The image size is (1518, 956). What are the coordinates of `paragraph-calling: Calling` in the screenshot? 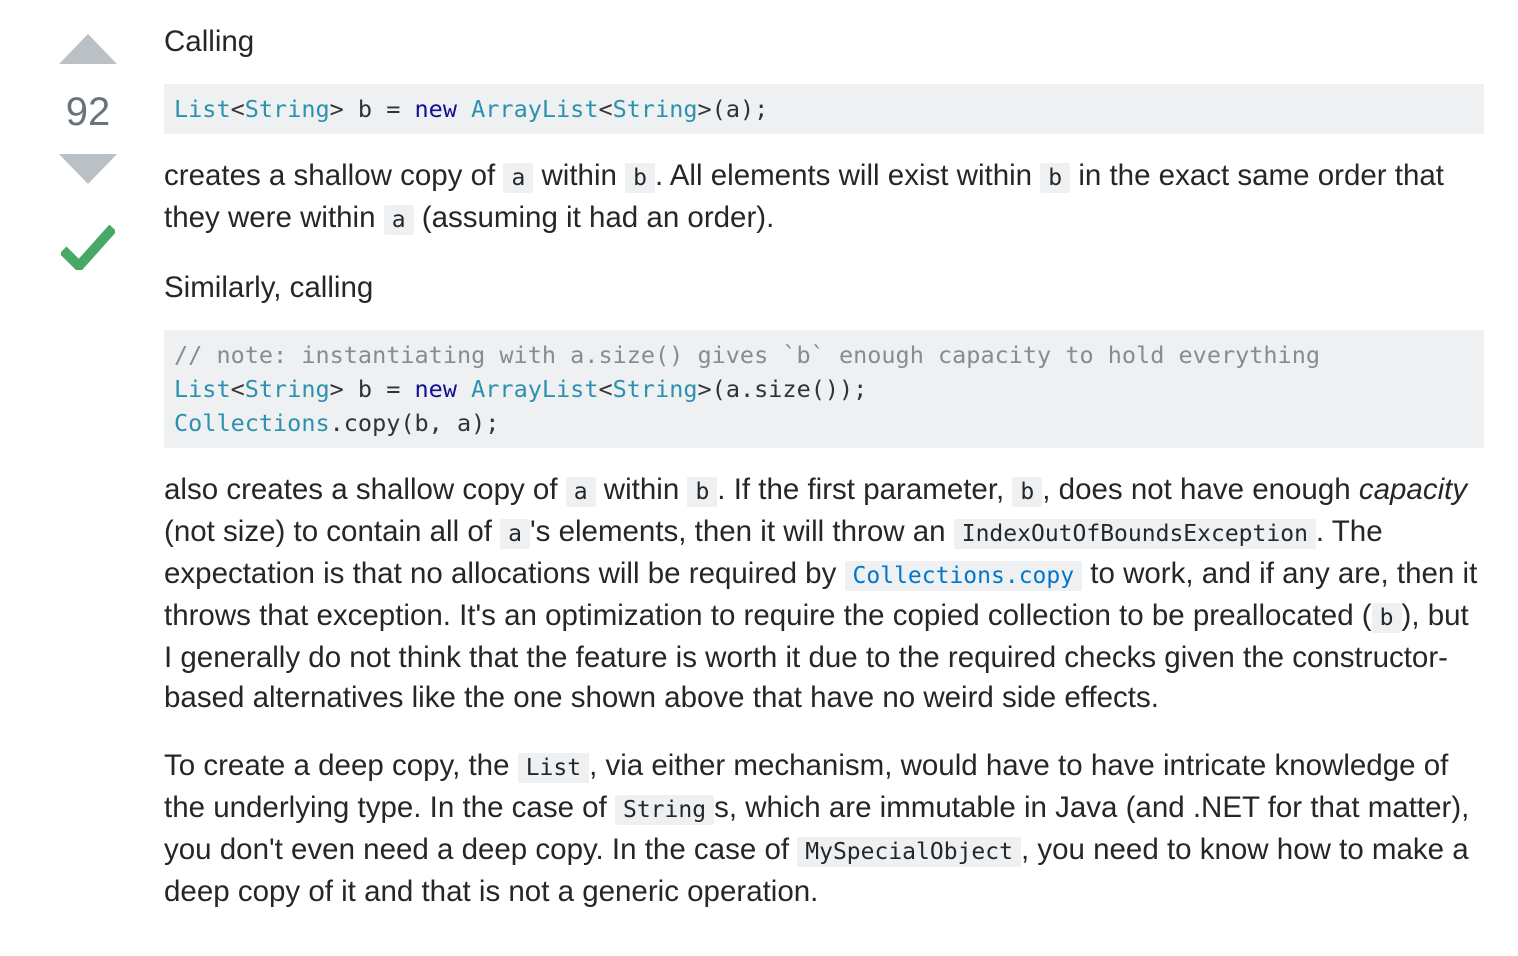 It's located at (209, 41).